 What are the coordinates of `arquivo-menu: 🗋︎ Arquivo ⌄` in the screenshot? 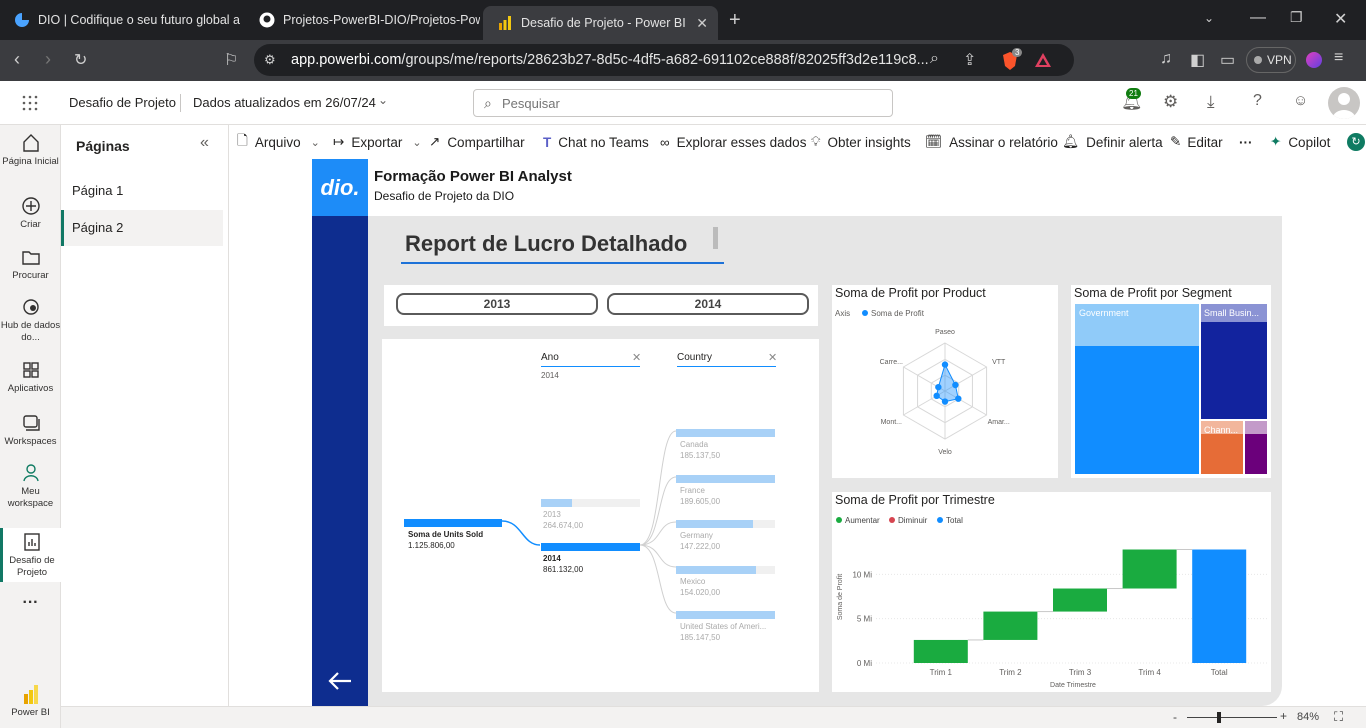 It's located at (278, 142).